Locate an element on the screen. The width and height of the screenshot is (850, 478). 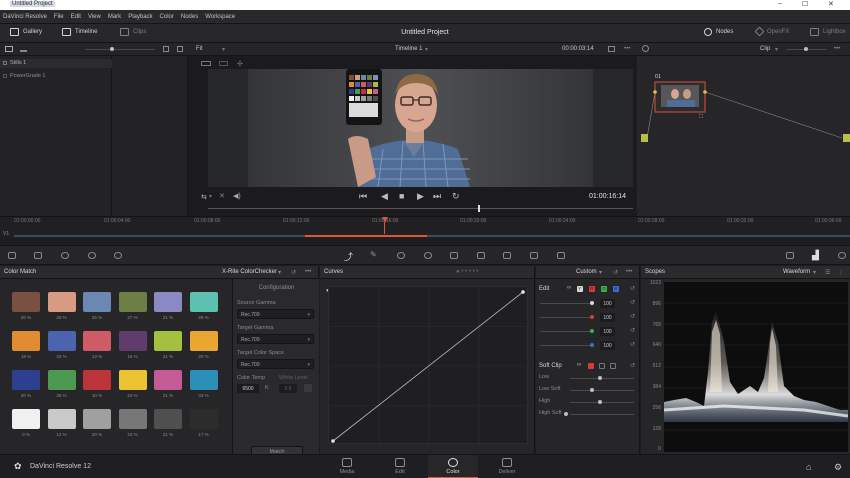
loop-icon: ⇆ is located at coordinates (204, 197).